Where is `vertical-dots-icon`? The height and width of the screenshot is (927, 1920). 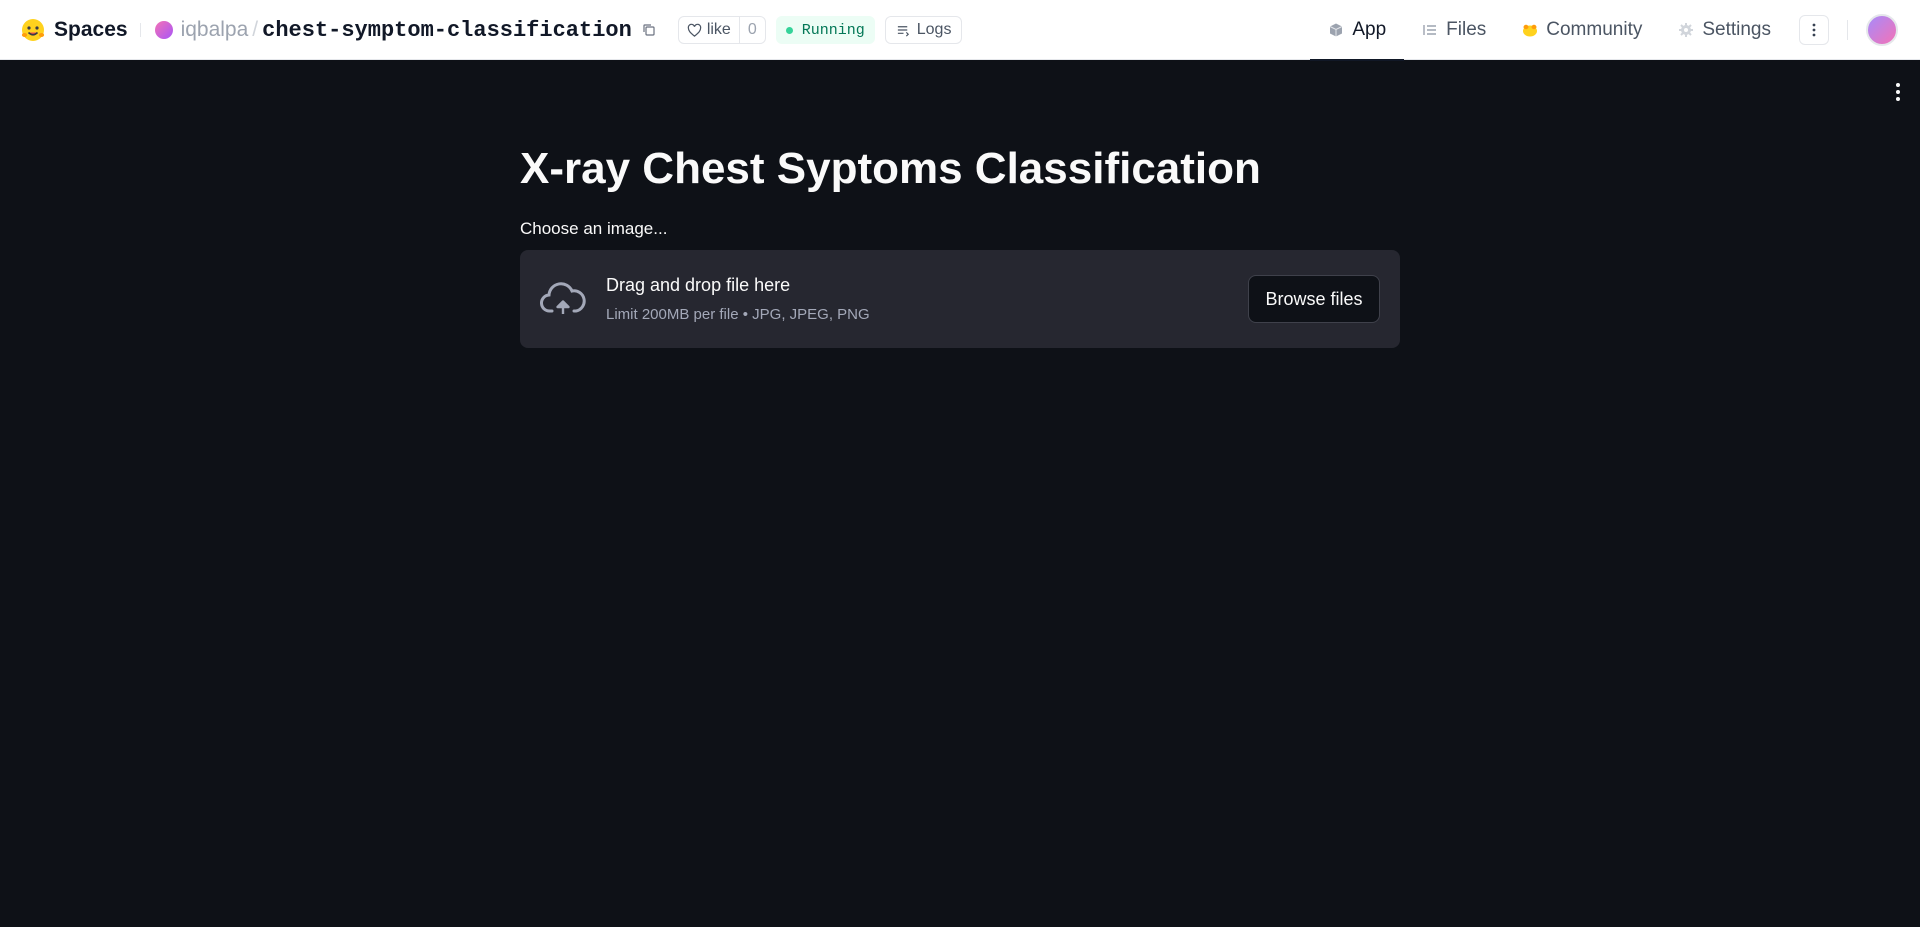 vertical-dots-icon is located at coordinates (1814, 30).